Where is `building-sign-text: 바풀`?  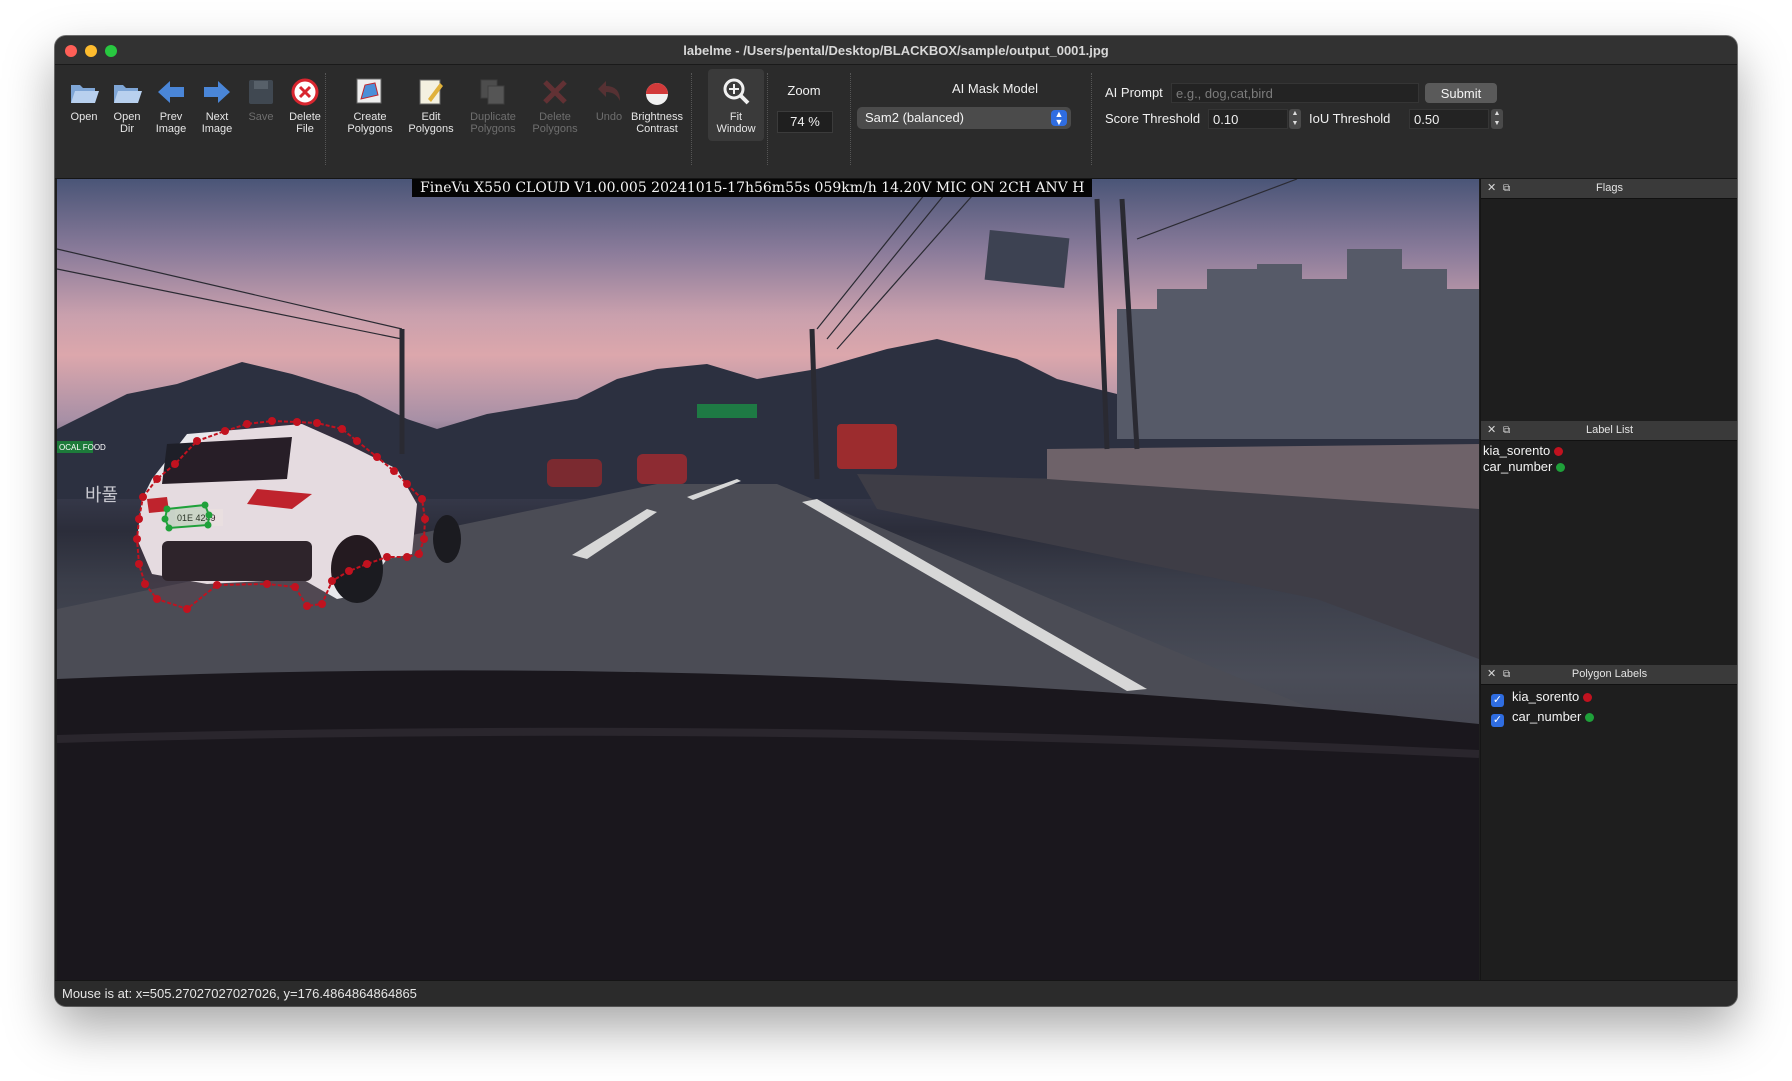 building-sign-text: 바풀 is located at coordinates (101, 495).